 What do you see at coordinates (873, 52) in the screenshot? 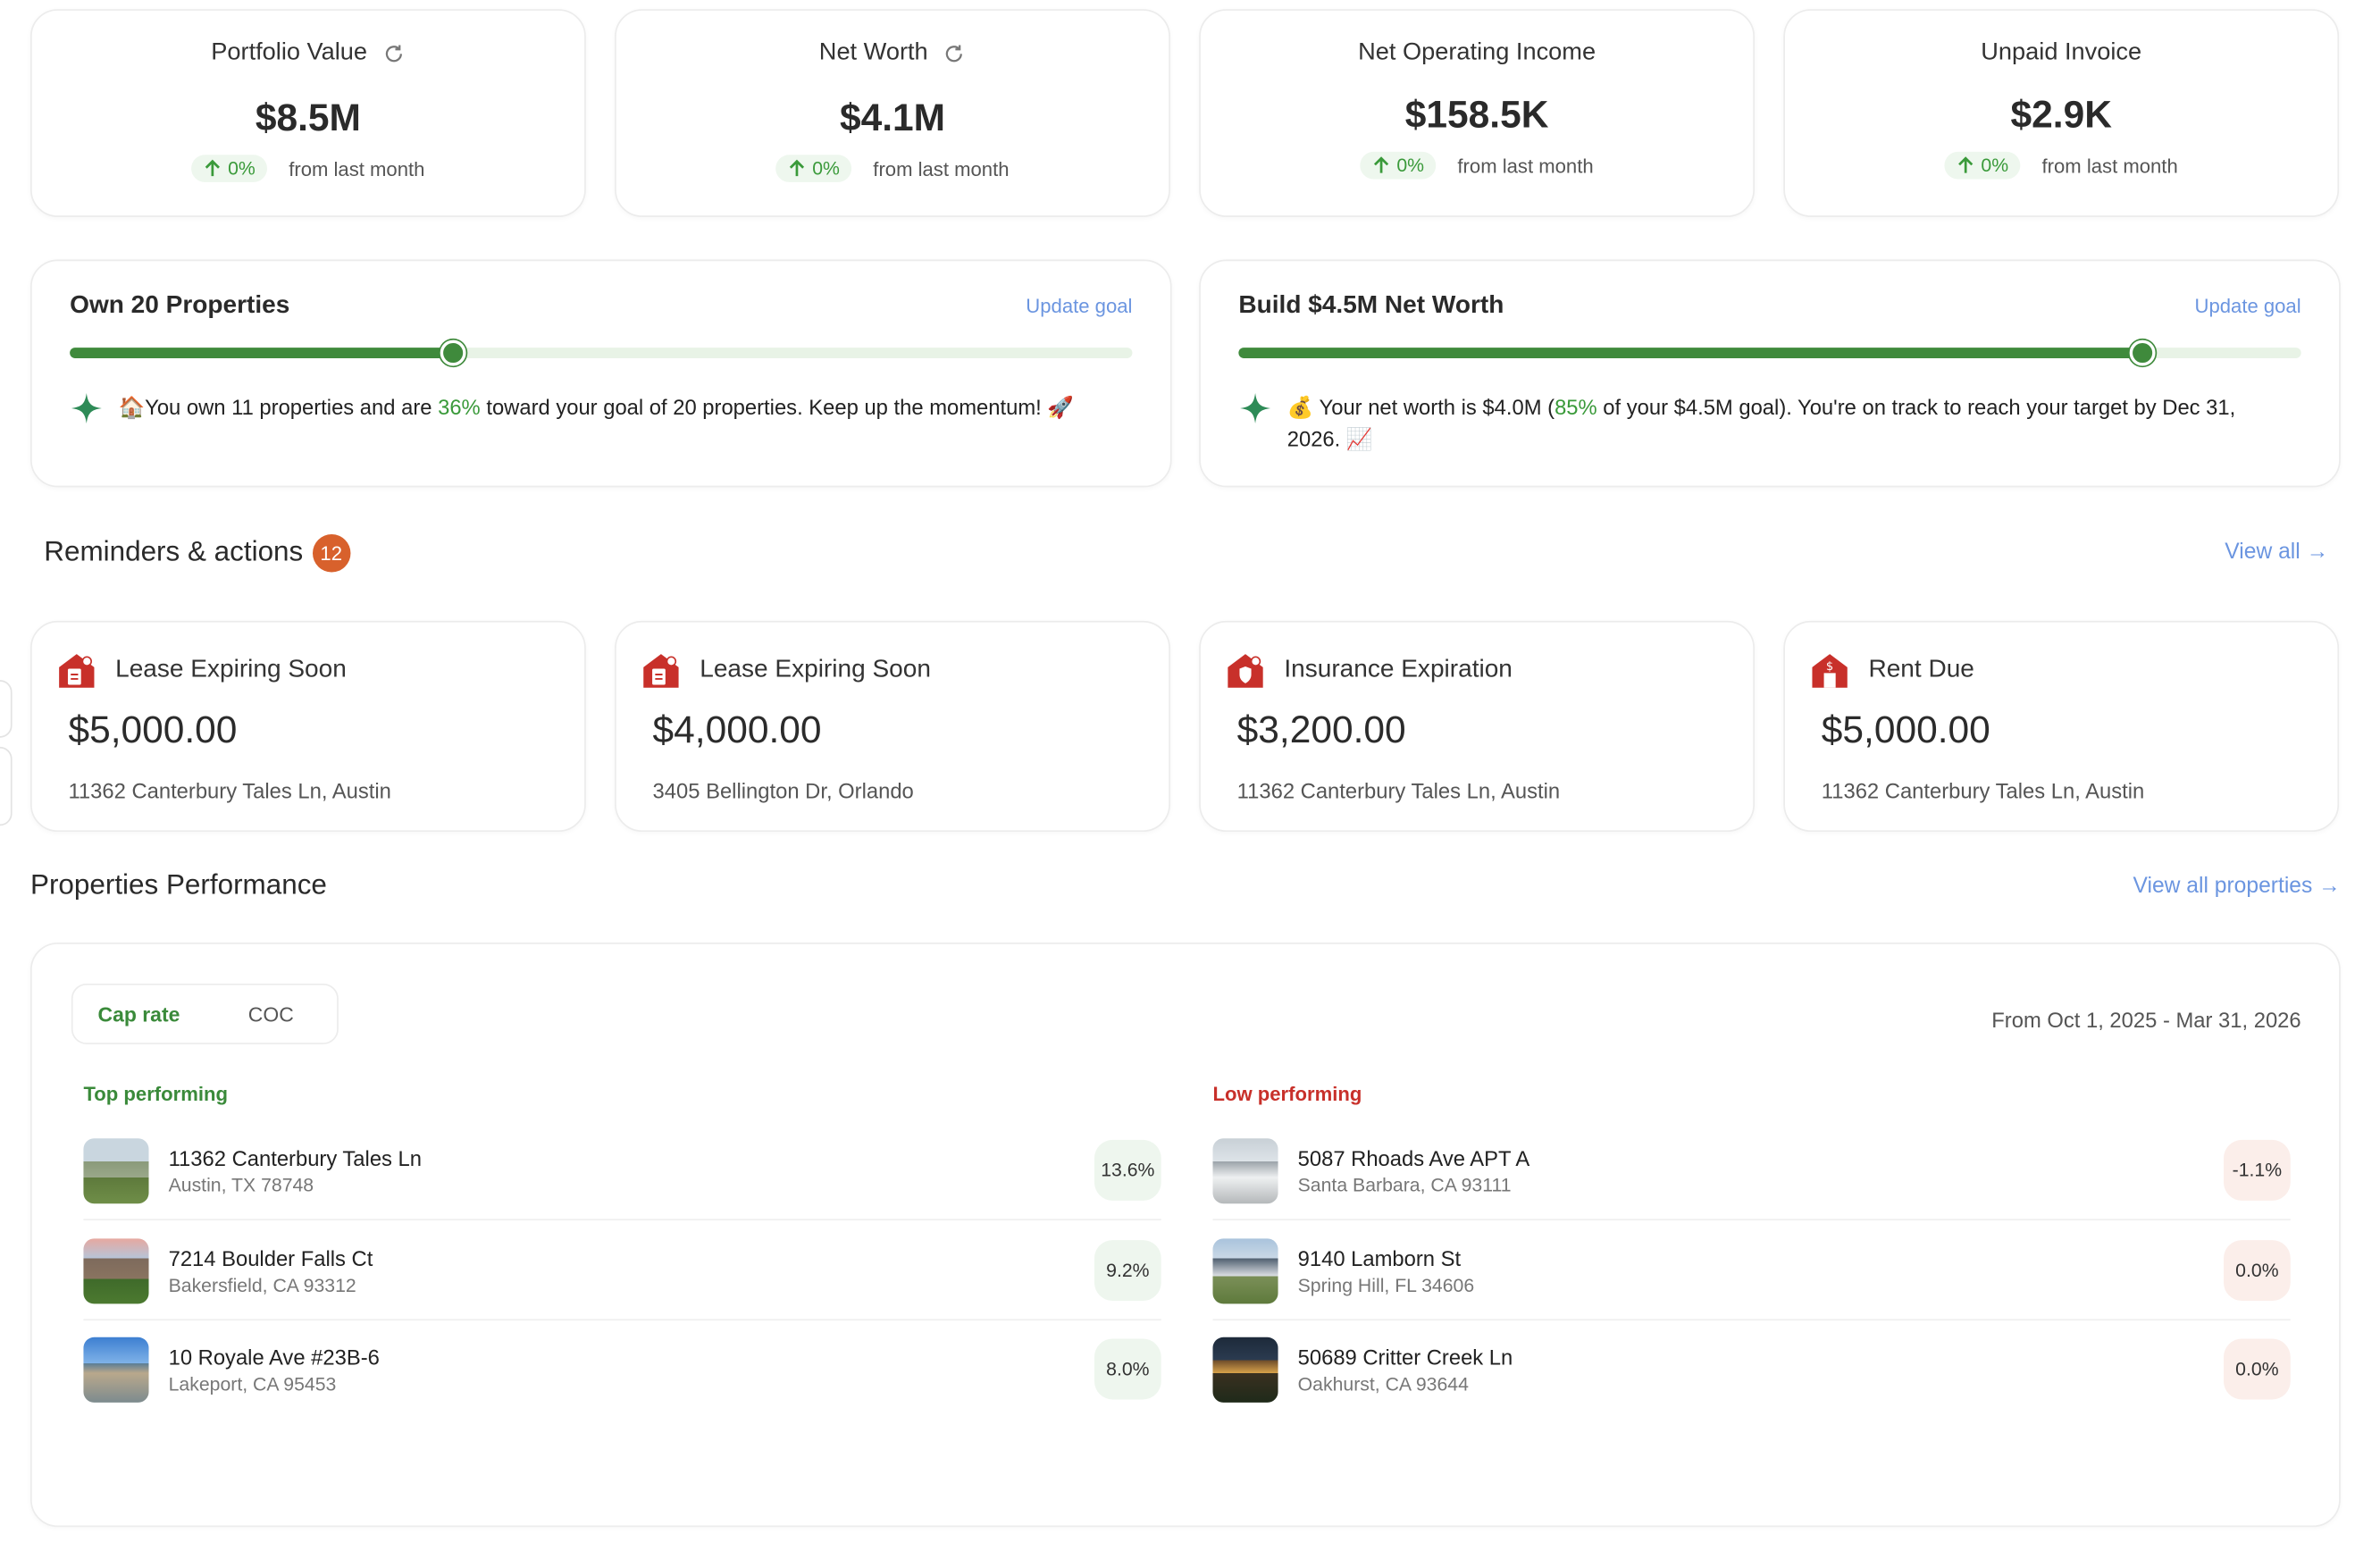
I see `stat-title: Net Worth` at bounding box center [873, 52].